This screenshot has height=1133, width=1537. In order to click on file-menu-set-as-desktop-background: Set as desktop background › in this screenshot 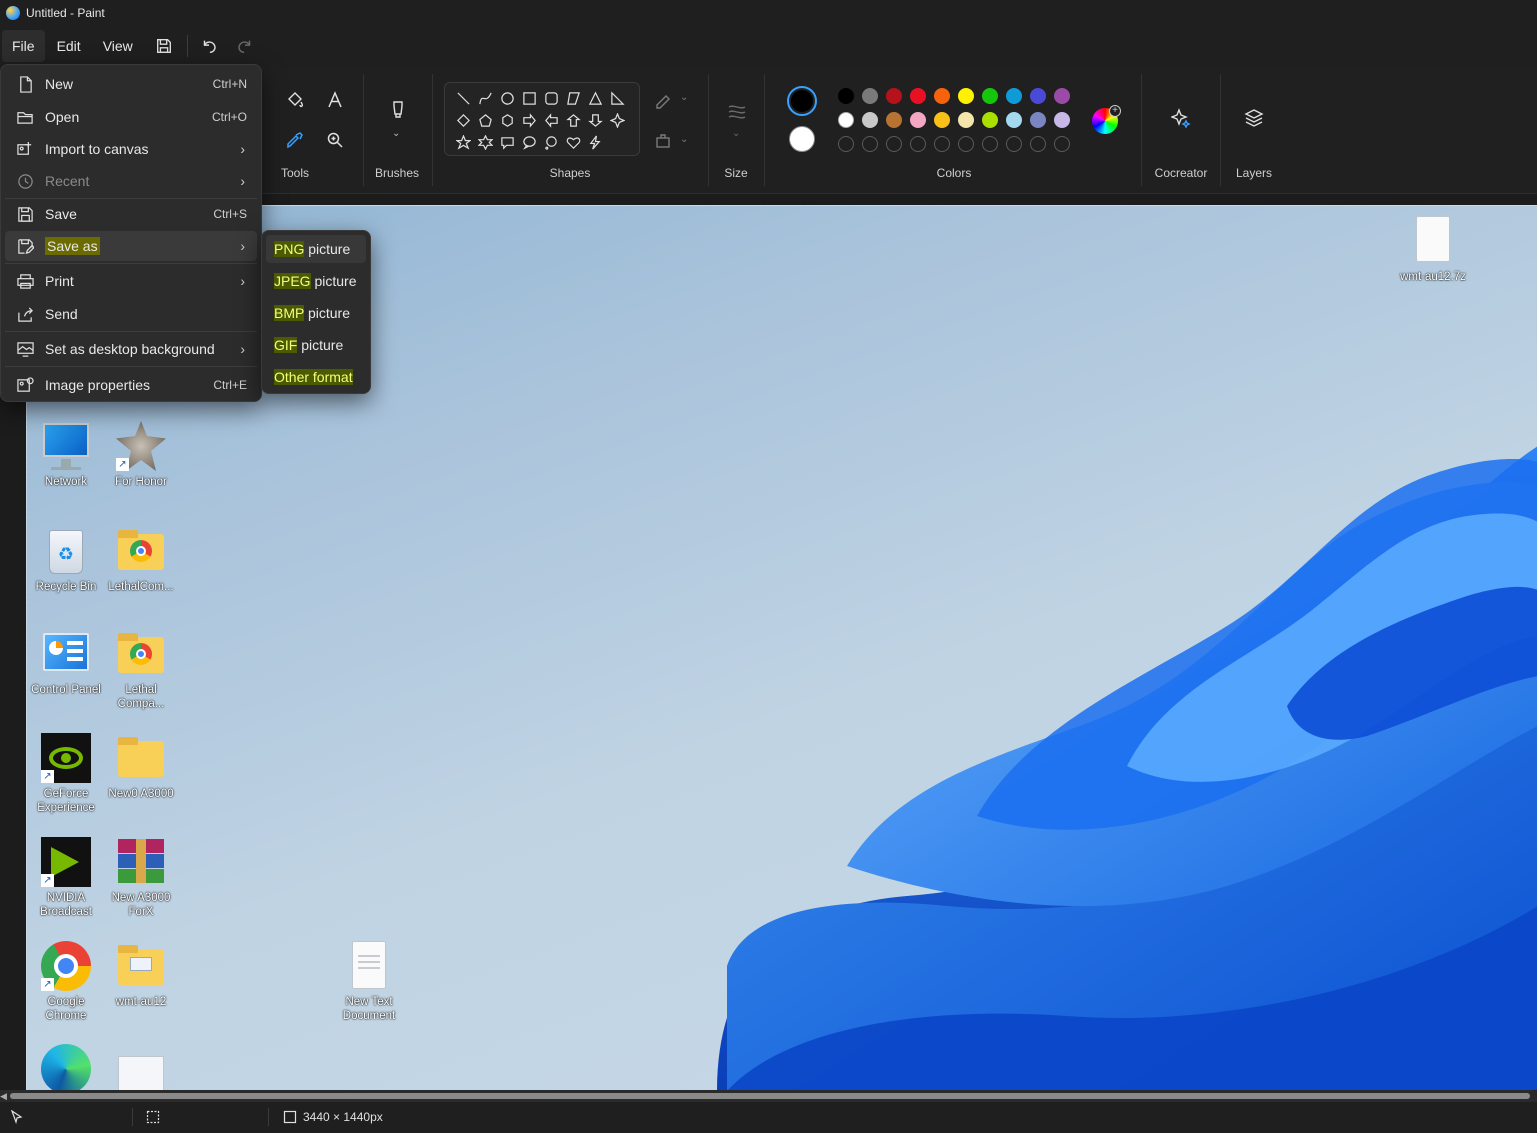, I will do `click(131, 349)`.